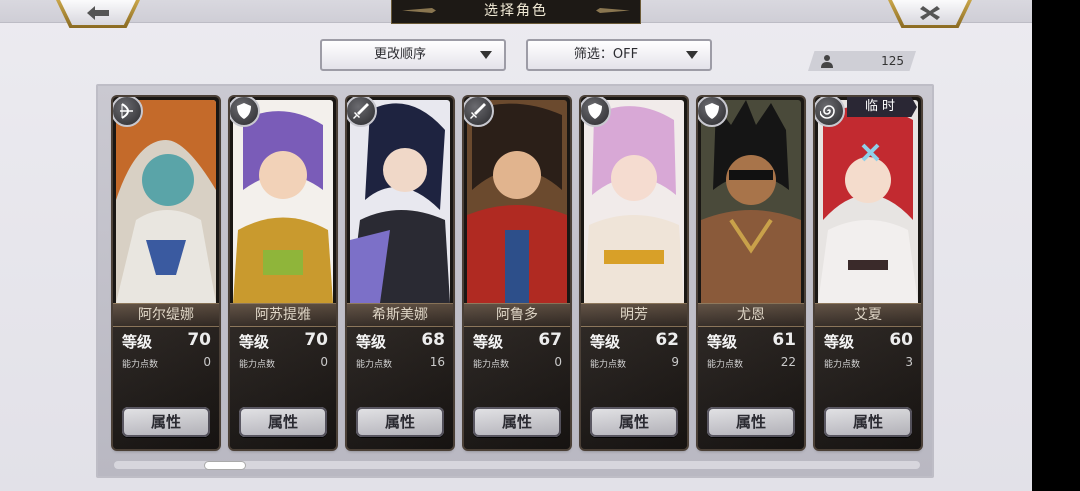 The image size is (1080, 491). I want to click on ability-points-value: 16, so click(437, 362).